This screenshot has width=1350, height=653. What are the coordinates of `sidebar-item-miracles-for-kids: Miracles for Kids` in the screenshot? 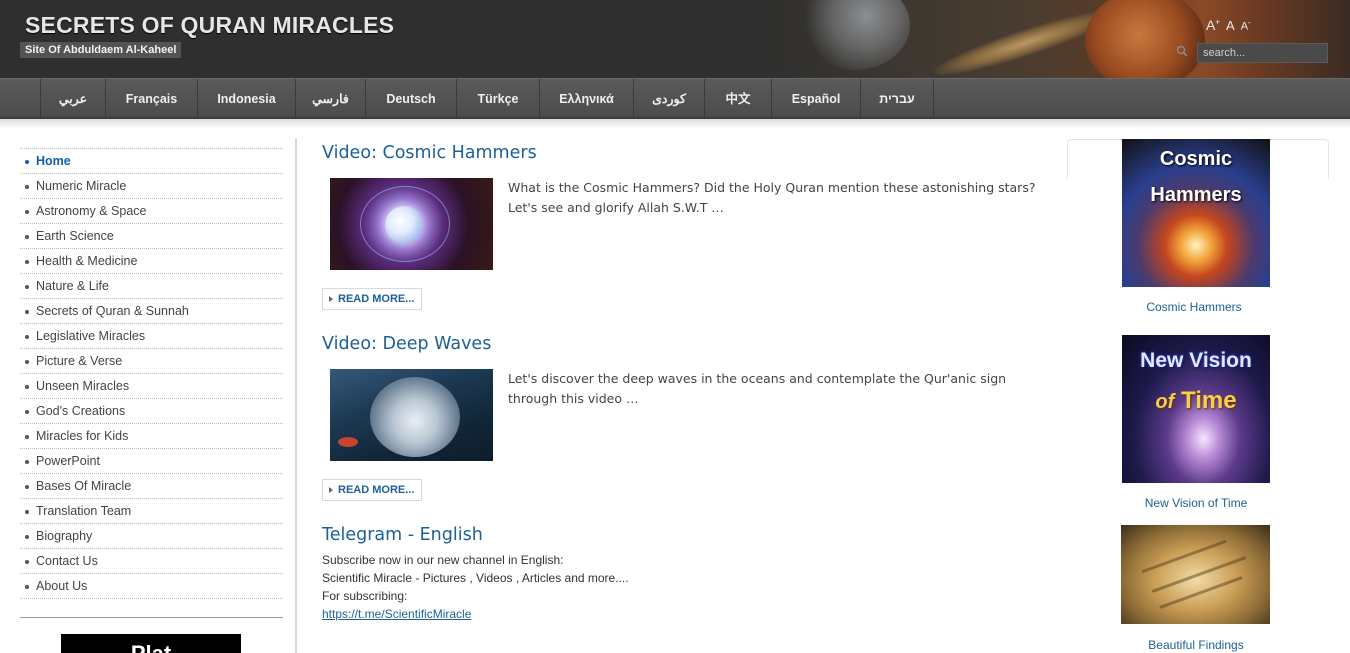 It's located at (151, 436).